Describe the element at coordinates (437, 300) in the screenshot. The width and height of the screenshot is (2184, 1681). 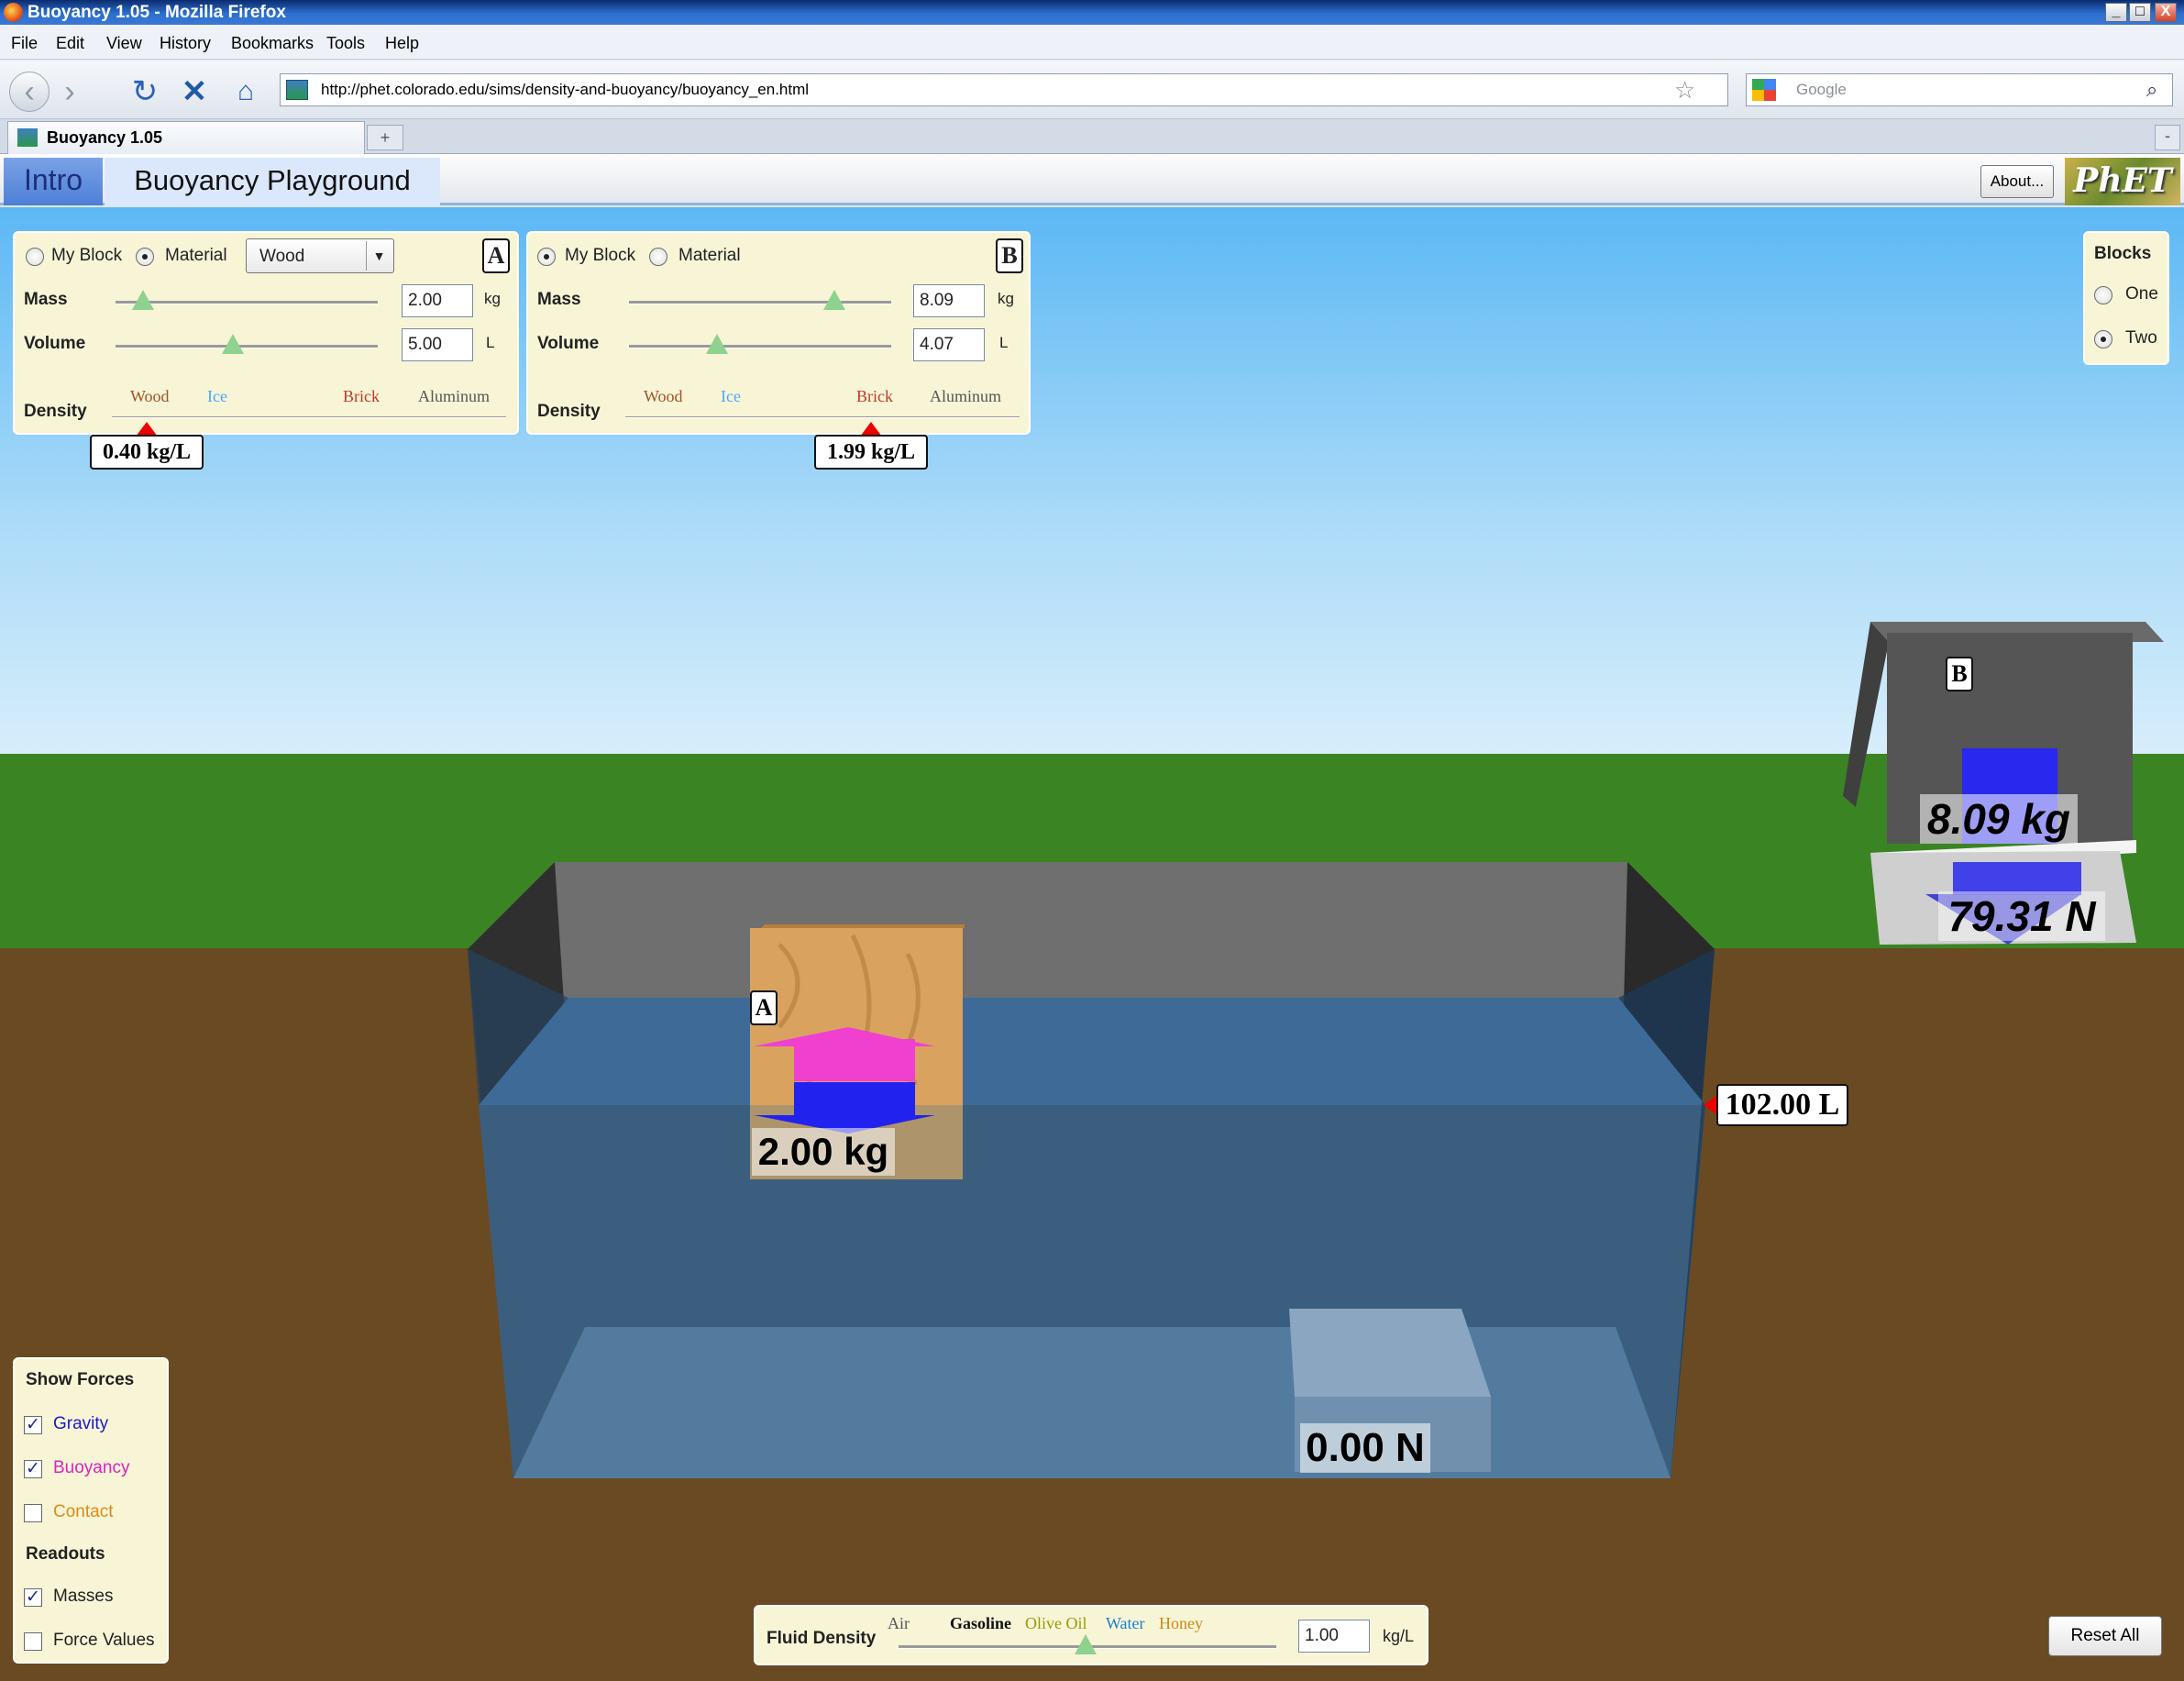
I see `block-a-mass-field: 2.00` at that location.